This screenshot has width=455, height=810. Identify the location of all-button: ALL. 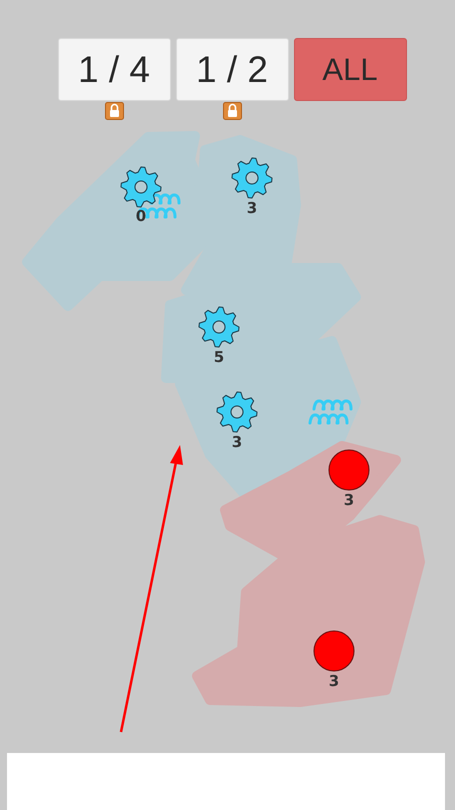
(350, 69).